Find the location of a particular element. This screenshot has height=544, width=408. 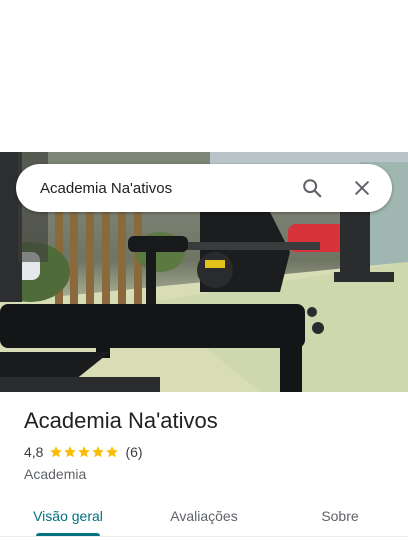

search-icon is located at coordinates (312, 188).